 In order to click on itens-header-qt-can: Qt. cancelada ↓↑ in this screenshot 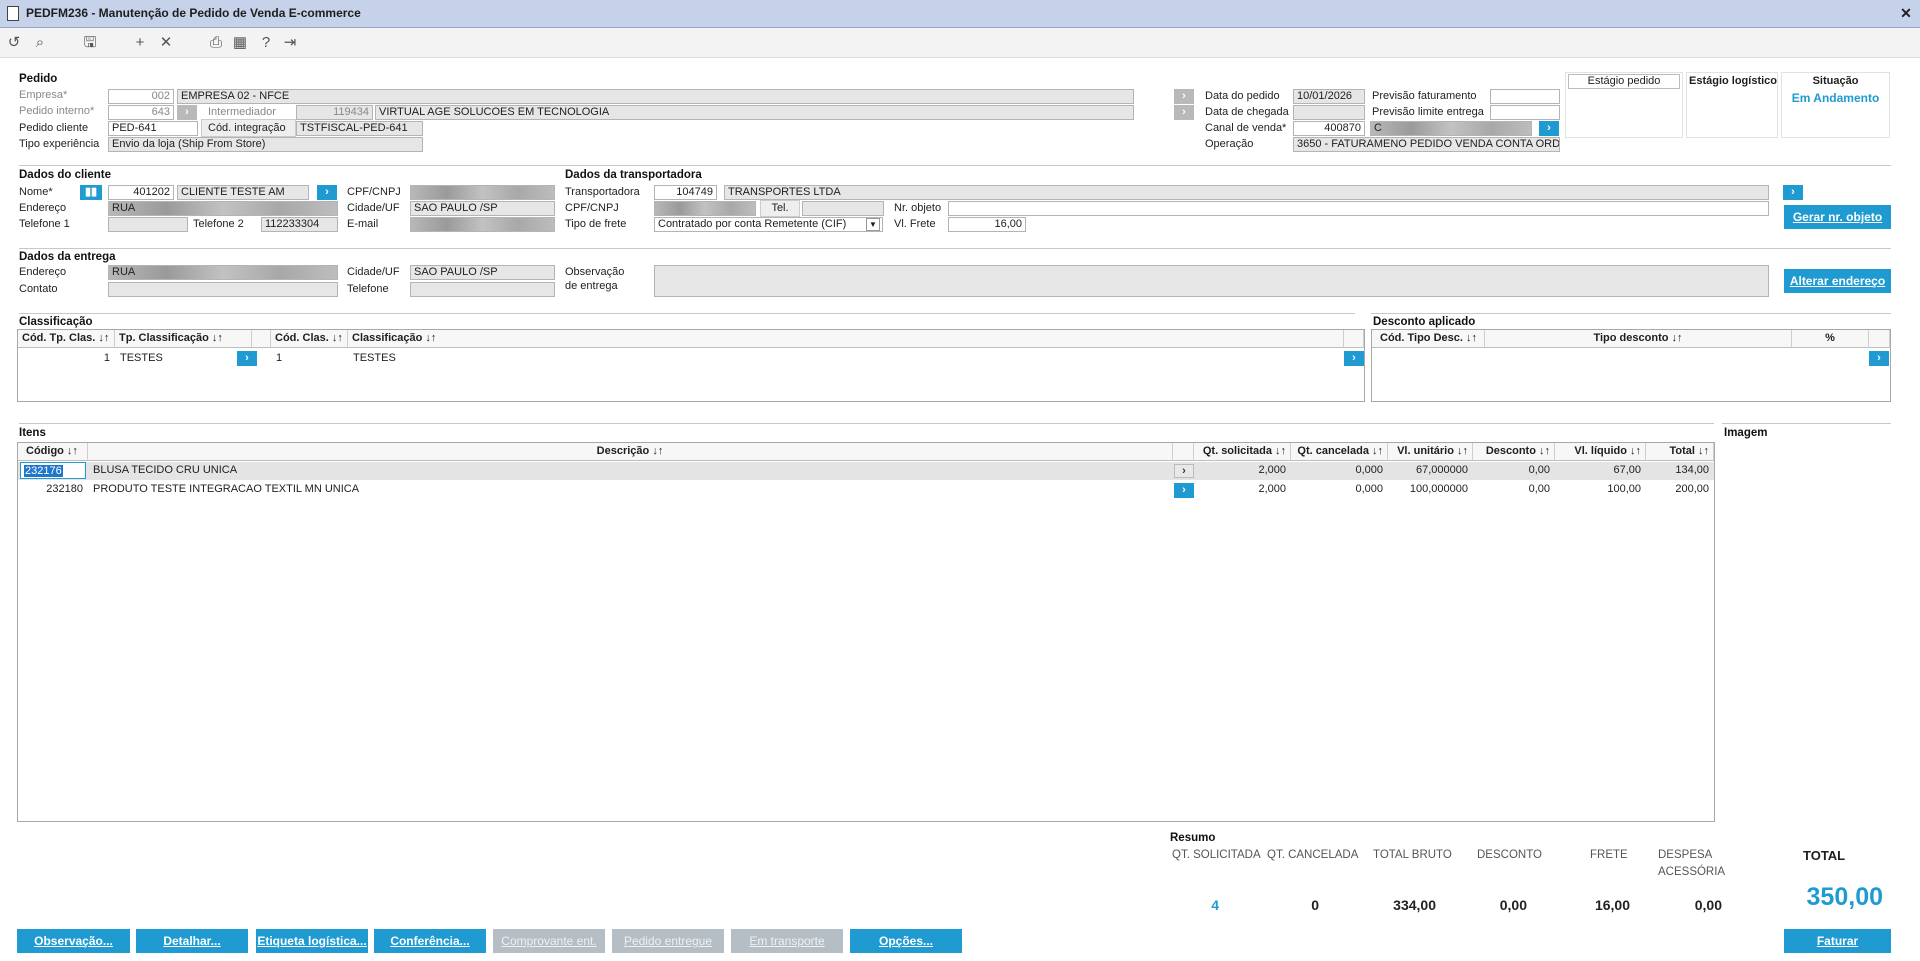, I will do `click(1339, 452)`.